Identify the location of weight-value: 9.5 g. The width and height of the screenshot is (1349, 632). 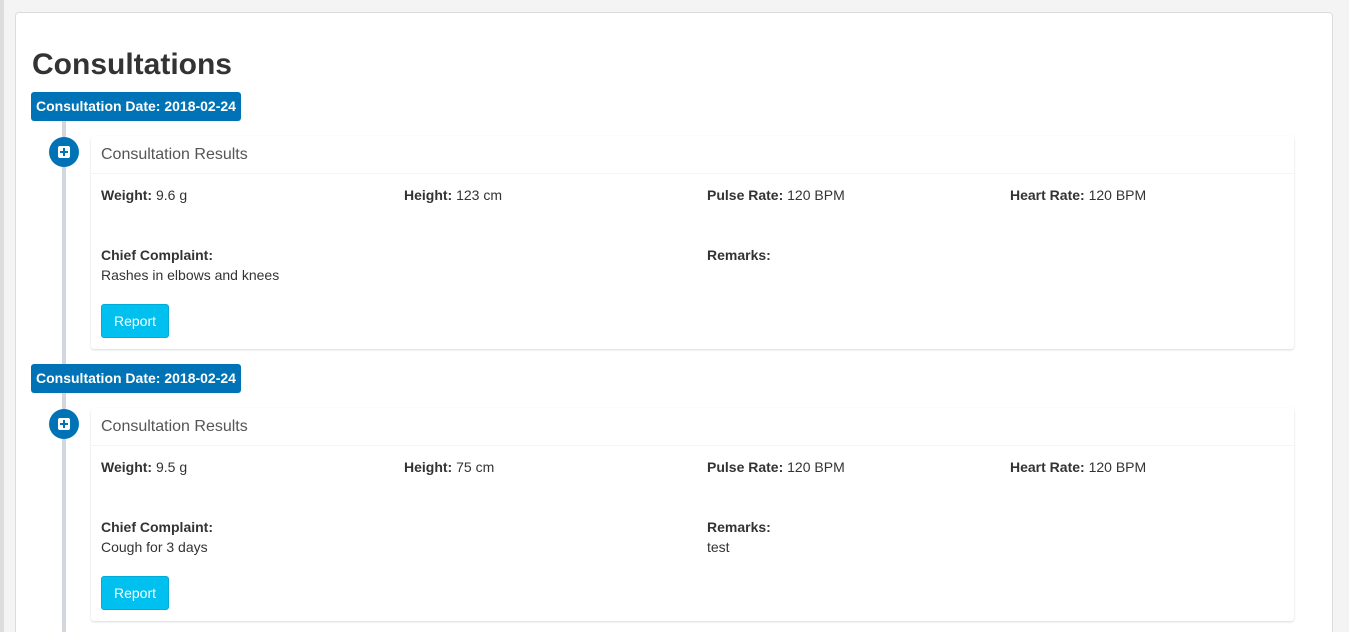
(171, 467).